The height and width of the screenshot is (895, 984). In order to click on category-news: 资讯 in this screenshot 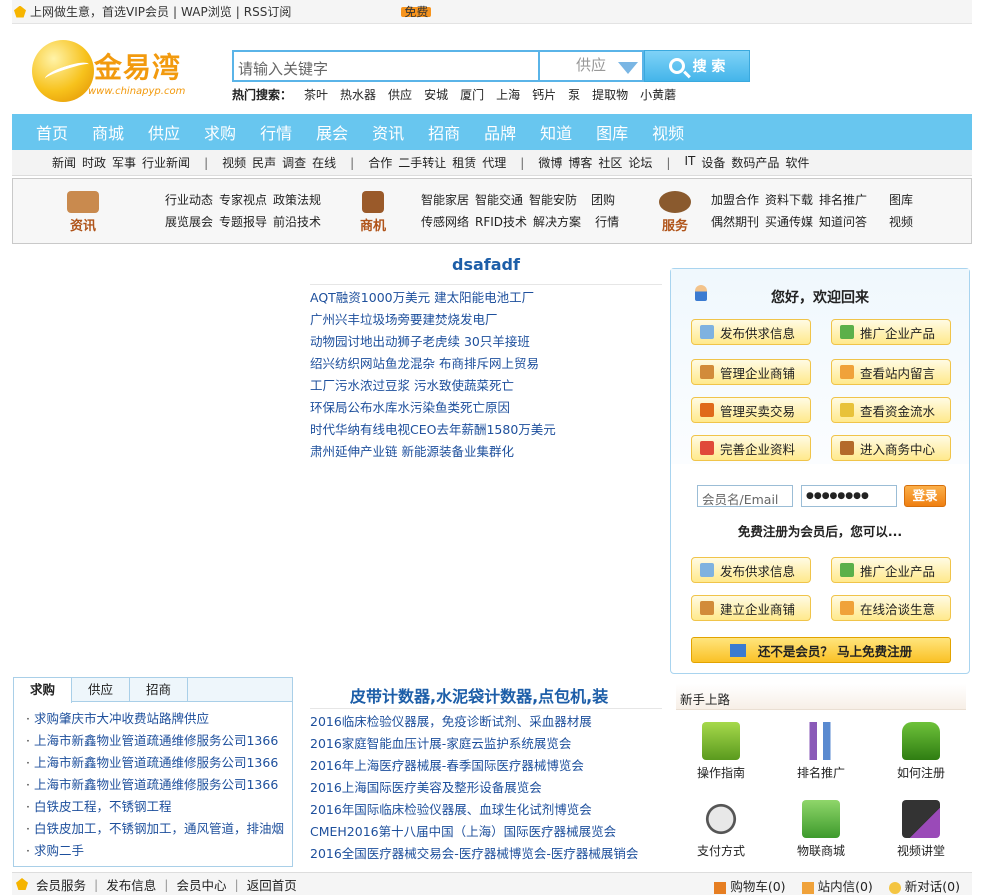, I will do `click(83, 216)`.